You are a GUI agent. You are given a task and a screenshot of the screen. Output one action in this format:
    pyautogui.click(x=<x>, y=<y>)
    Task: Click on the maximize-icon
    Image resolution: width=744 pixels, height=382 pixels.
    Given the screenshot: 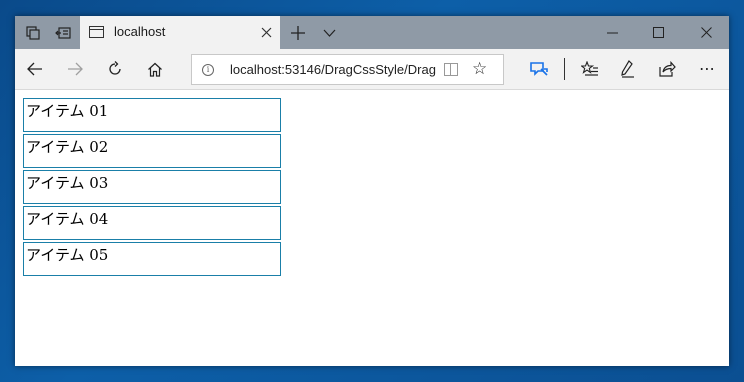 What is the action you would take?
    pyautogui.click(x=658, y=32)
    